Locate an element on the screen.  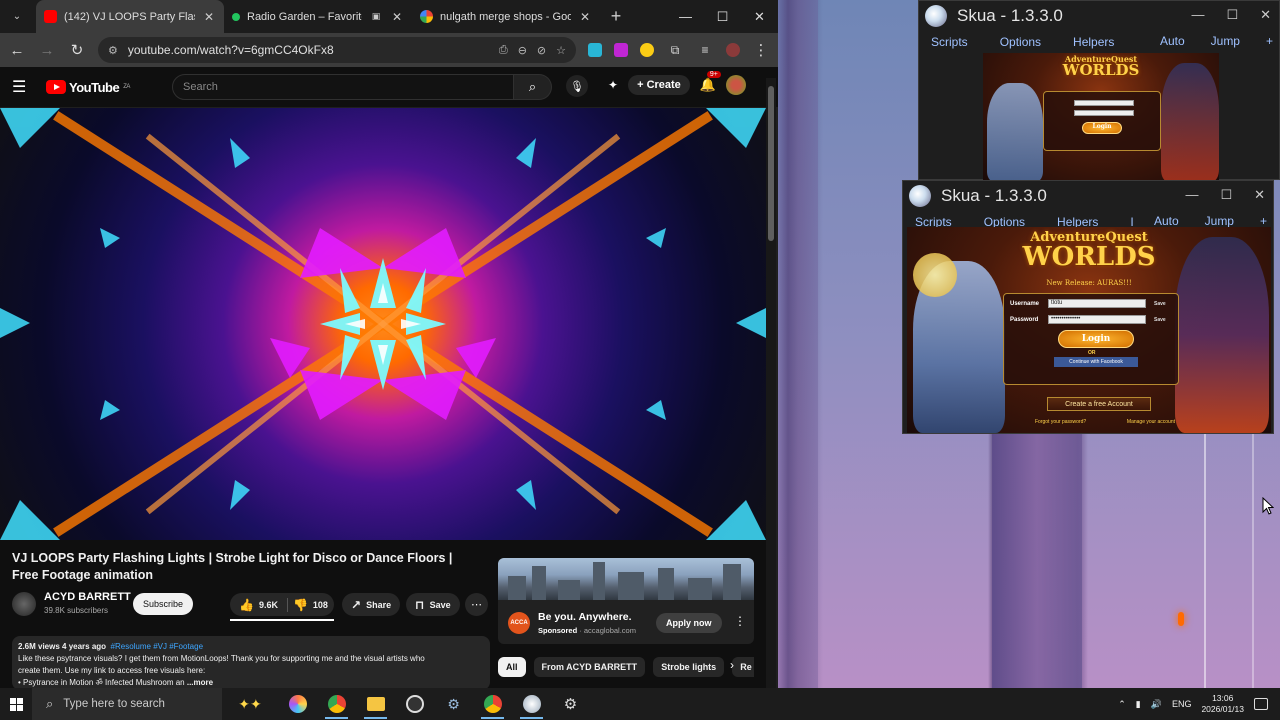
page-scrollbar is located at coordinates (771, 383).